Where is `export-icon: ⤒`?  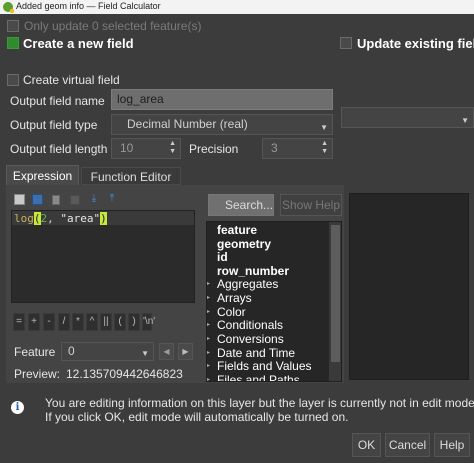
export-icon: ⤒ is located at coordinates (112, 199).